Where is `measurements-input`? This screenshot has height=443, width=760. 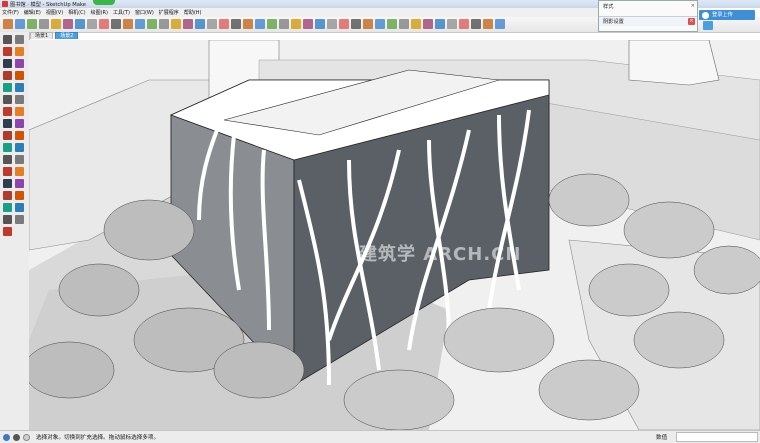
measurements-input is located at coordinates (717, 437).